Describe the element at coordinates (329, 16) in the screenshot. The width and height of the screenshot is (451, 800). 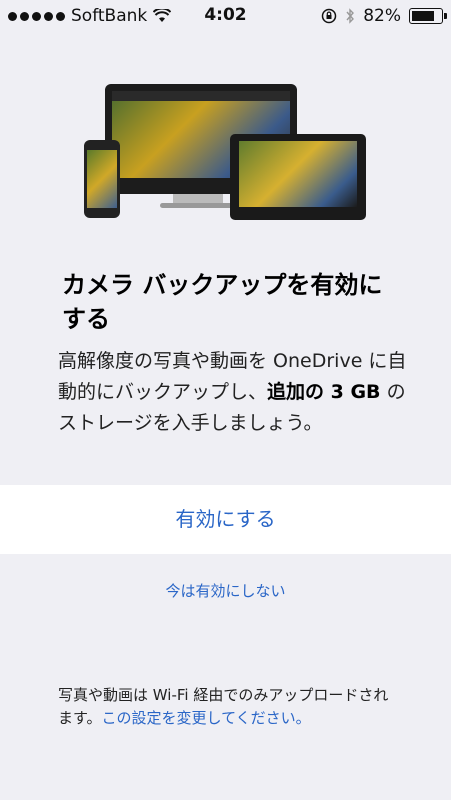
I see `rotation-lock-icon` at that location.